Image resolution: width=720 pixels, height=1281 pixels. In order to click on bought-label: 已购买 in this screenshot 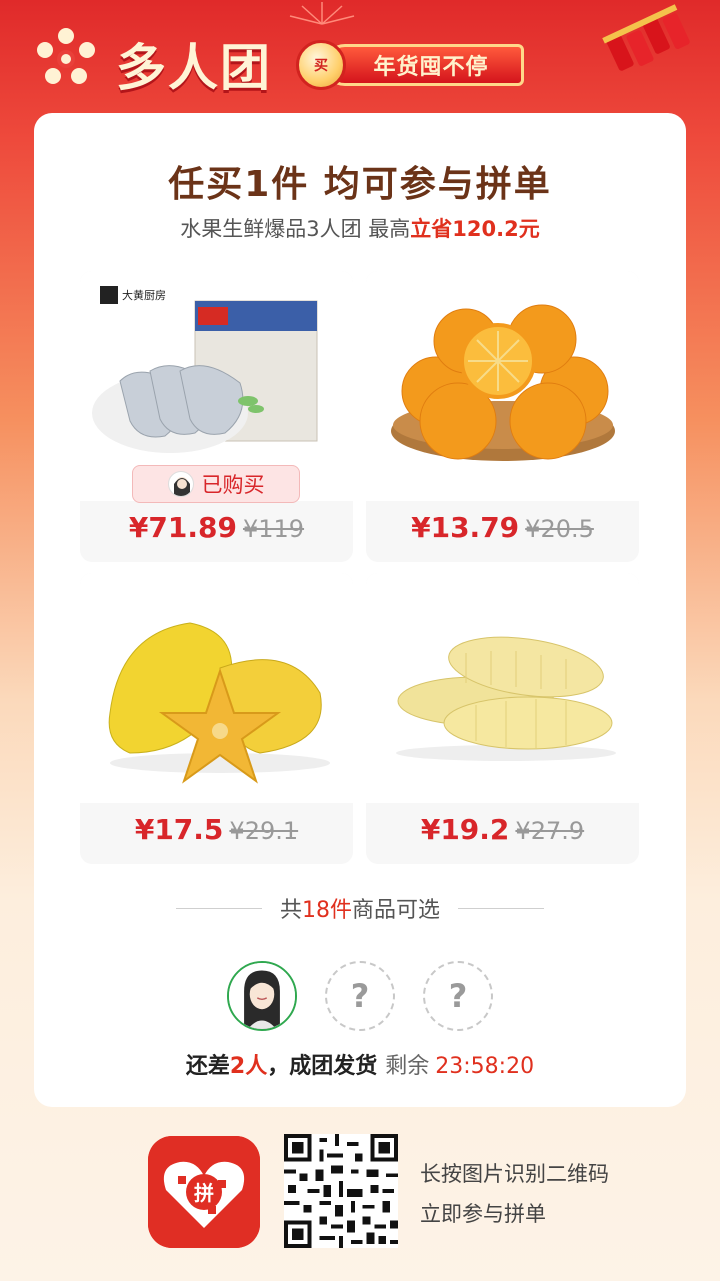, I will do `click(233, 485)`.